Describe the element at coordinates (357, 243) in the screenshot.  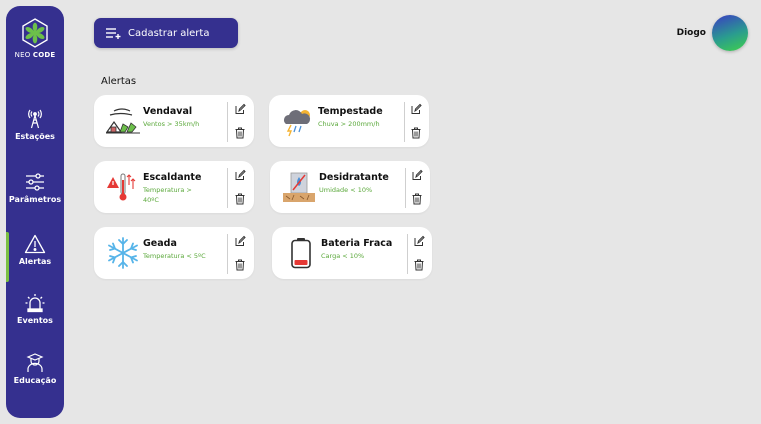
I see `alert-title: Bateria Fraca` at that location.